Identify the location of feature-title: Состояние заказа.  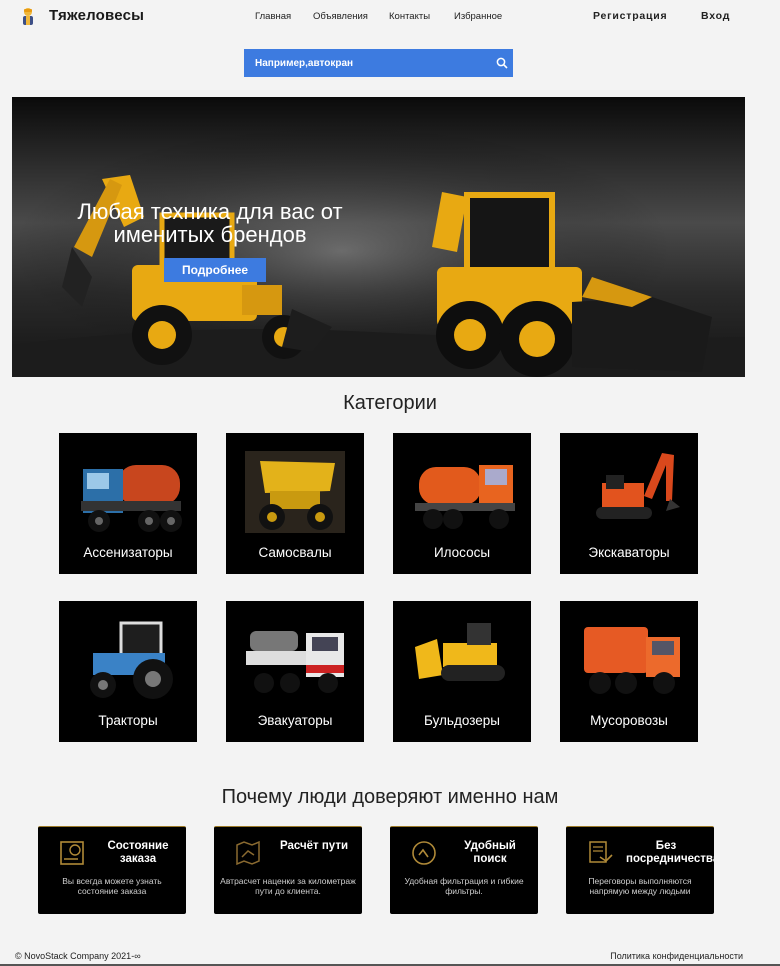
(138, 852).